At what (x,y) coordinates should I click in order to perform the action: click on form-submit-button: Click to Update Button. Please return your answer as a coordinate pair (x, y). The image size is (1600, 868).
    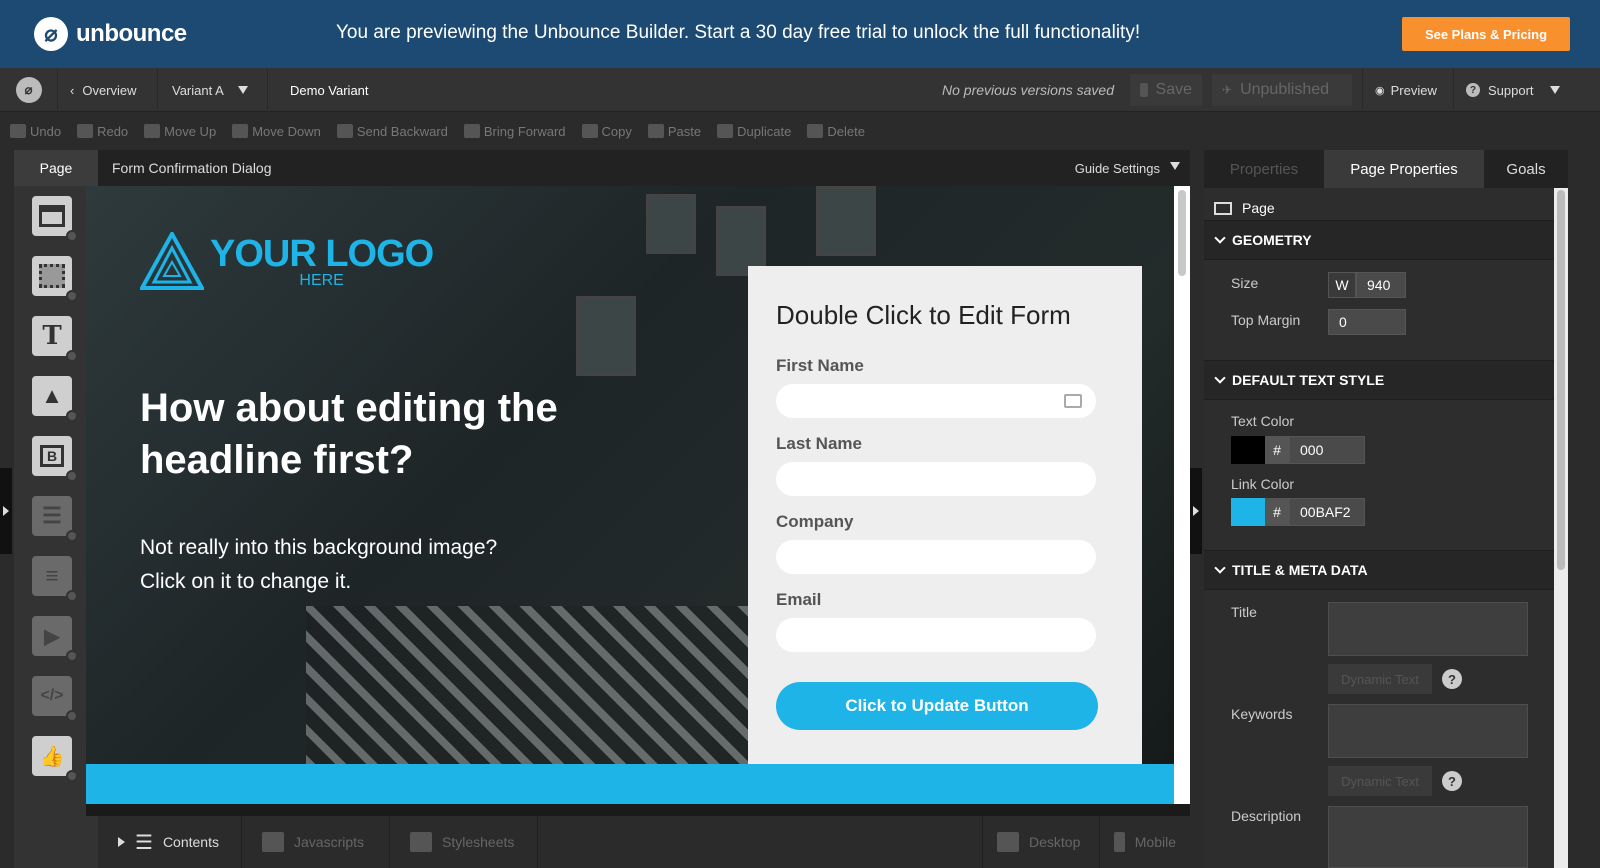
    Looking at the image, I should click on (937, 706).